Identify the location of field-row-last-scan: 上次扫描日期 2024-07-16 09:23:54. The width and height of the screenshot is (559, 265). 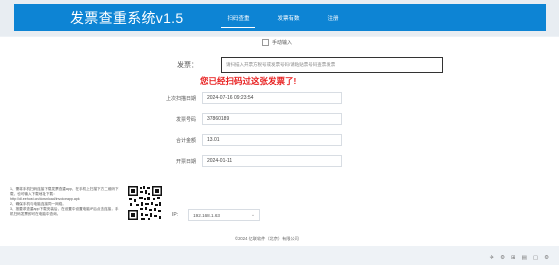
(241, 98).